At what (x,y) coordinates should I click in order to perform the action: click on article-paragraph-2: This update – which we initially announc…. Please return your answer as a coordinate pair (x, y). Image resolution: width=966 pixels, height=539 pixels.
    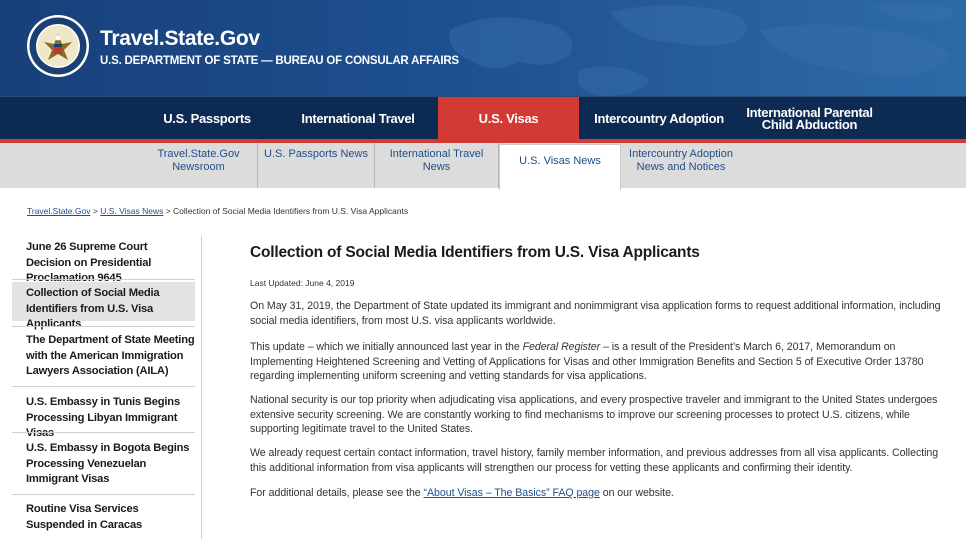
    Looking at the image, I should click on (600, 362).